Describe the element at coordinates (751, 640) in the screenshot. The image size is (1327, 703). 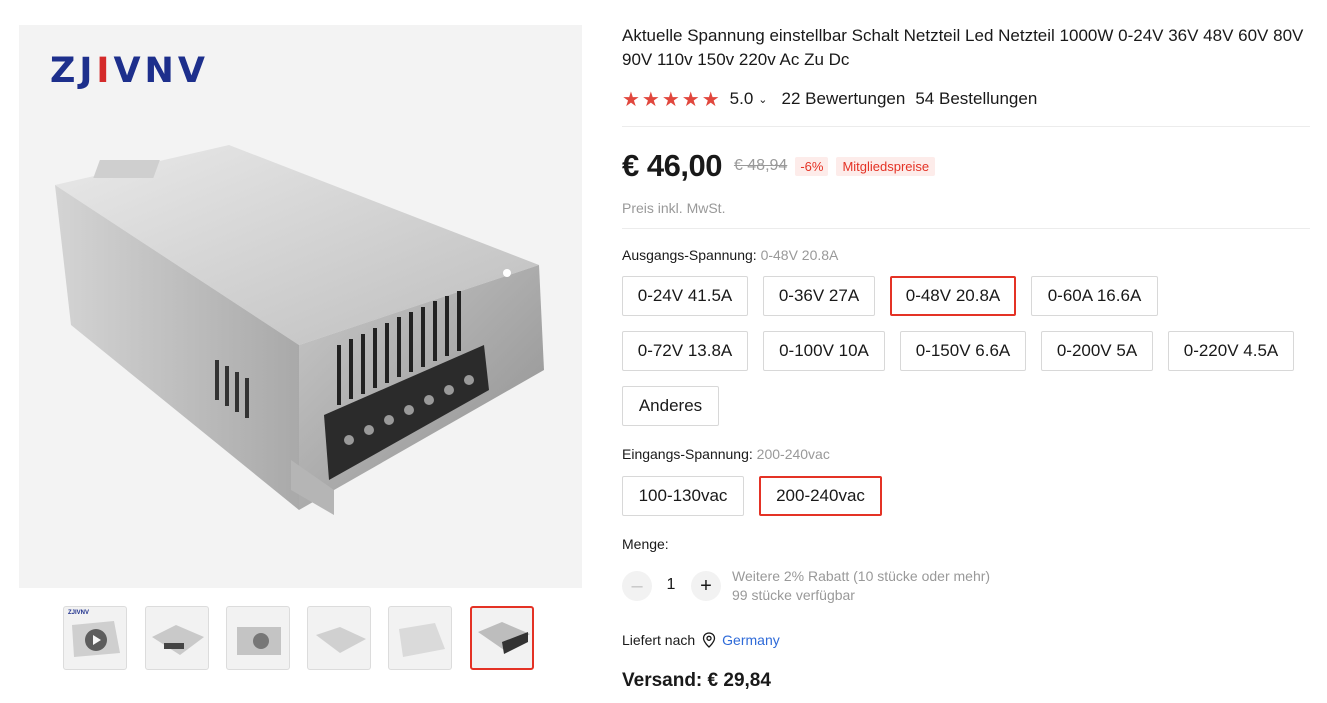
I see `delivery-country-link: Germany` at that location.